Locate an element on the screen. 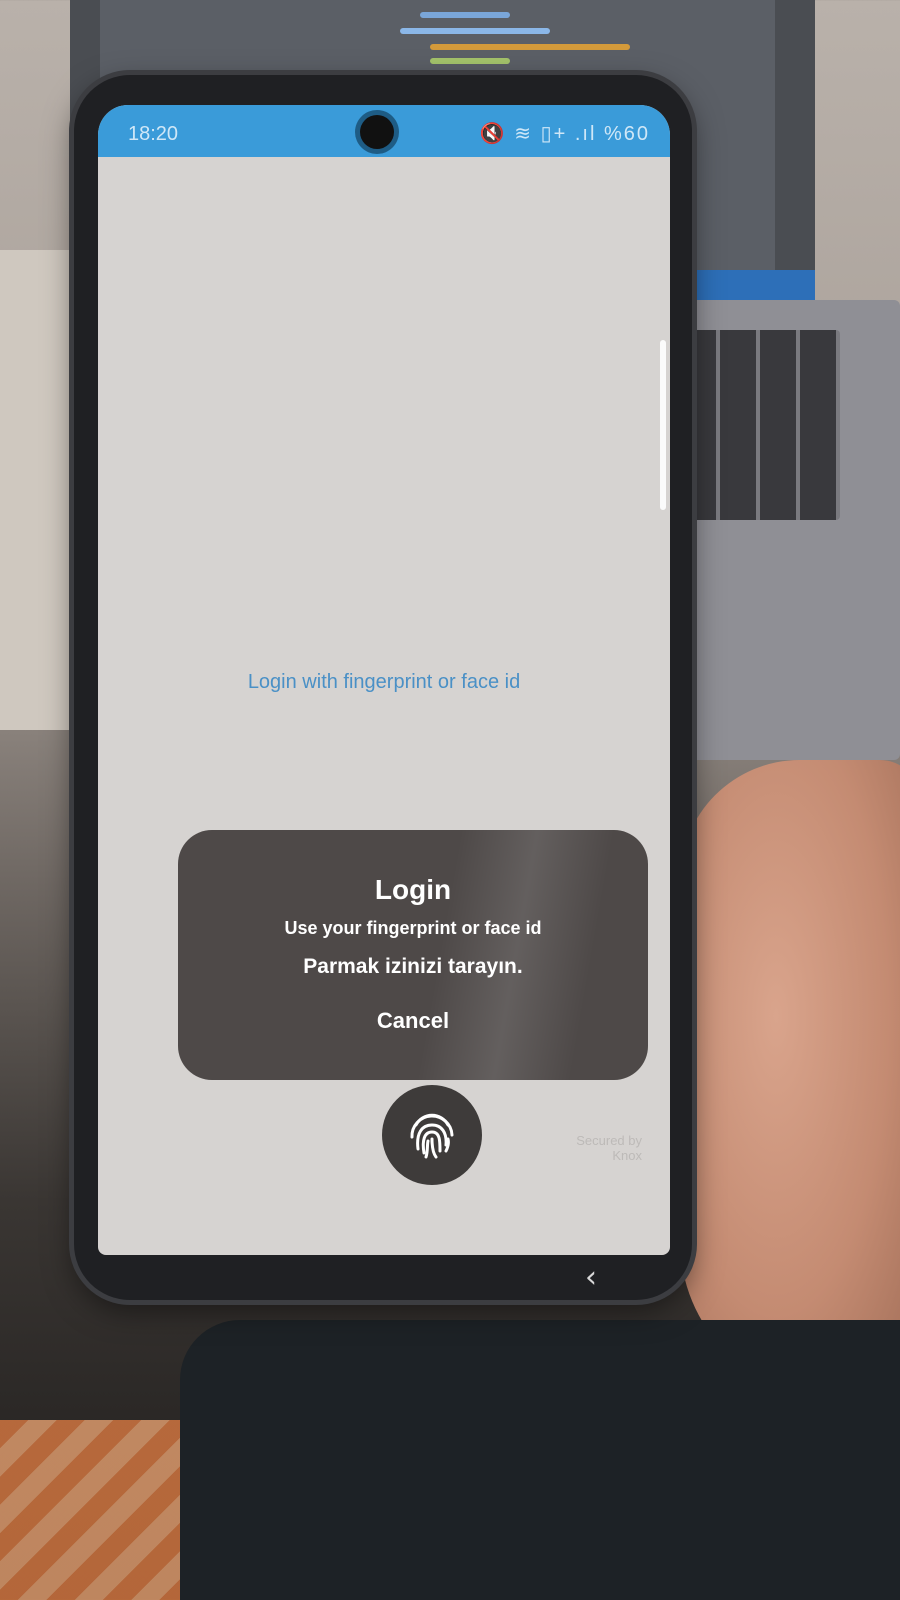 The width and height of the screenshot is (900, 1600). secured-by-label: Secured by Knox is located at coordinates (609, 1148).